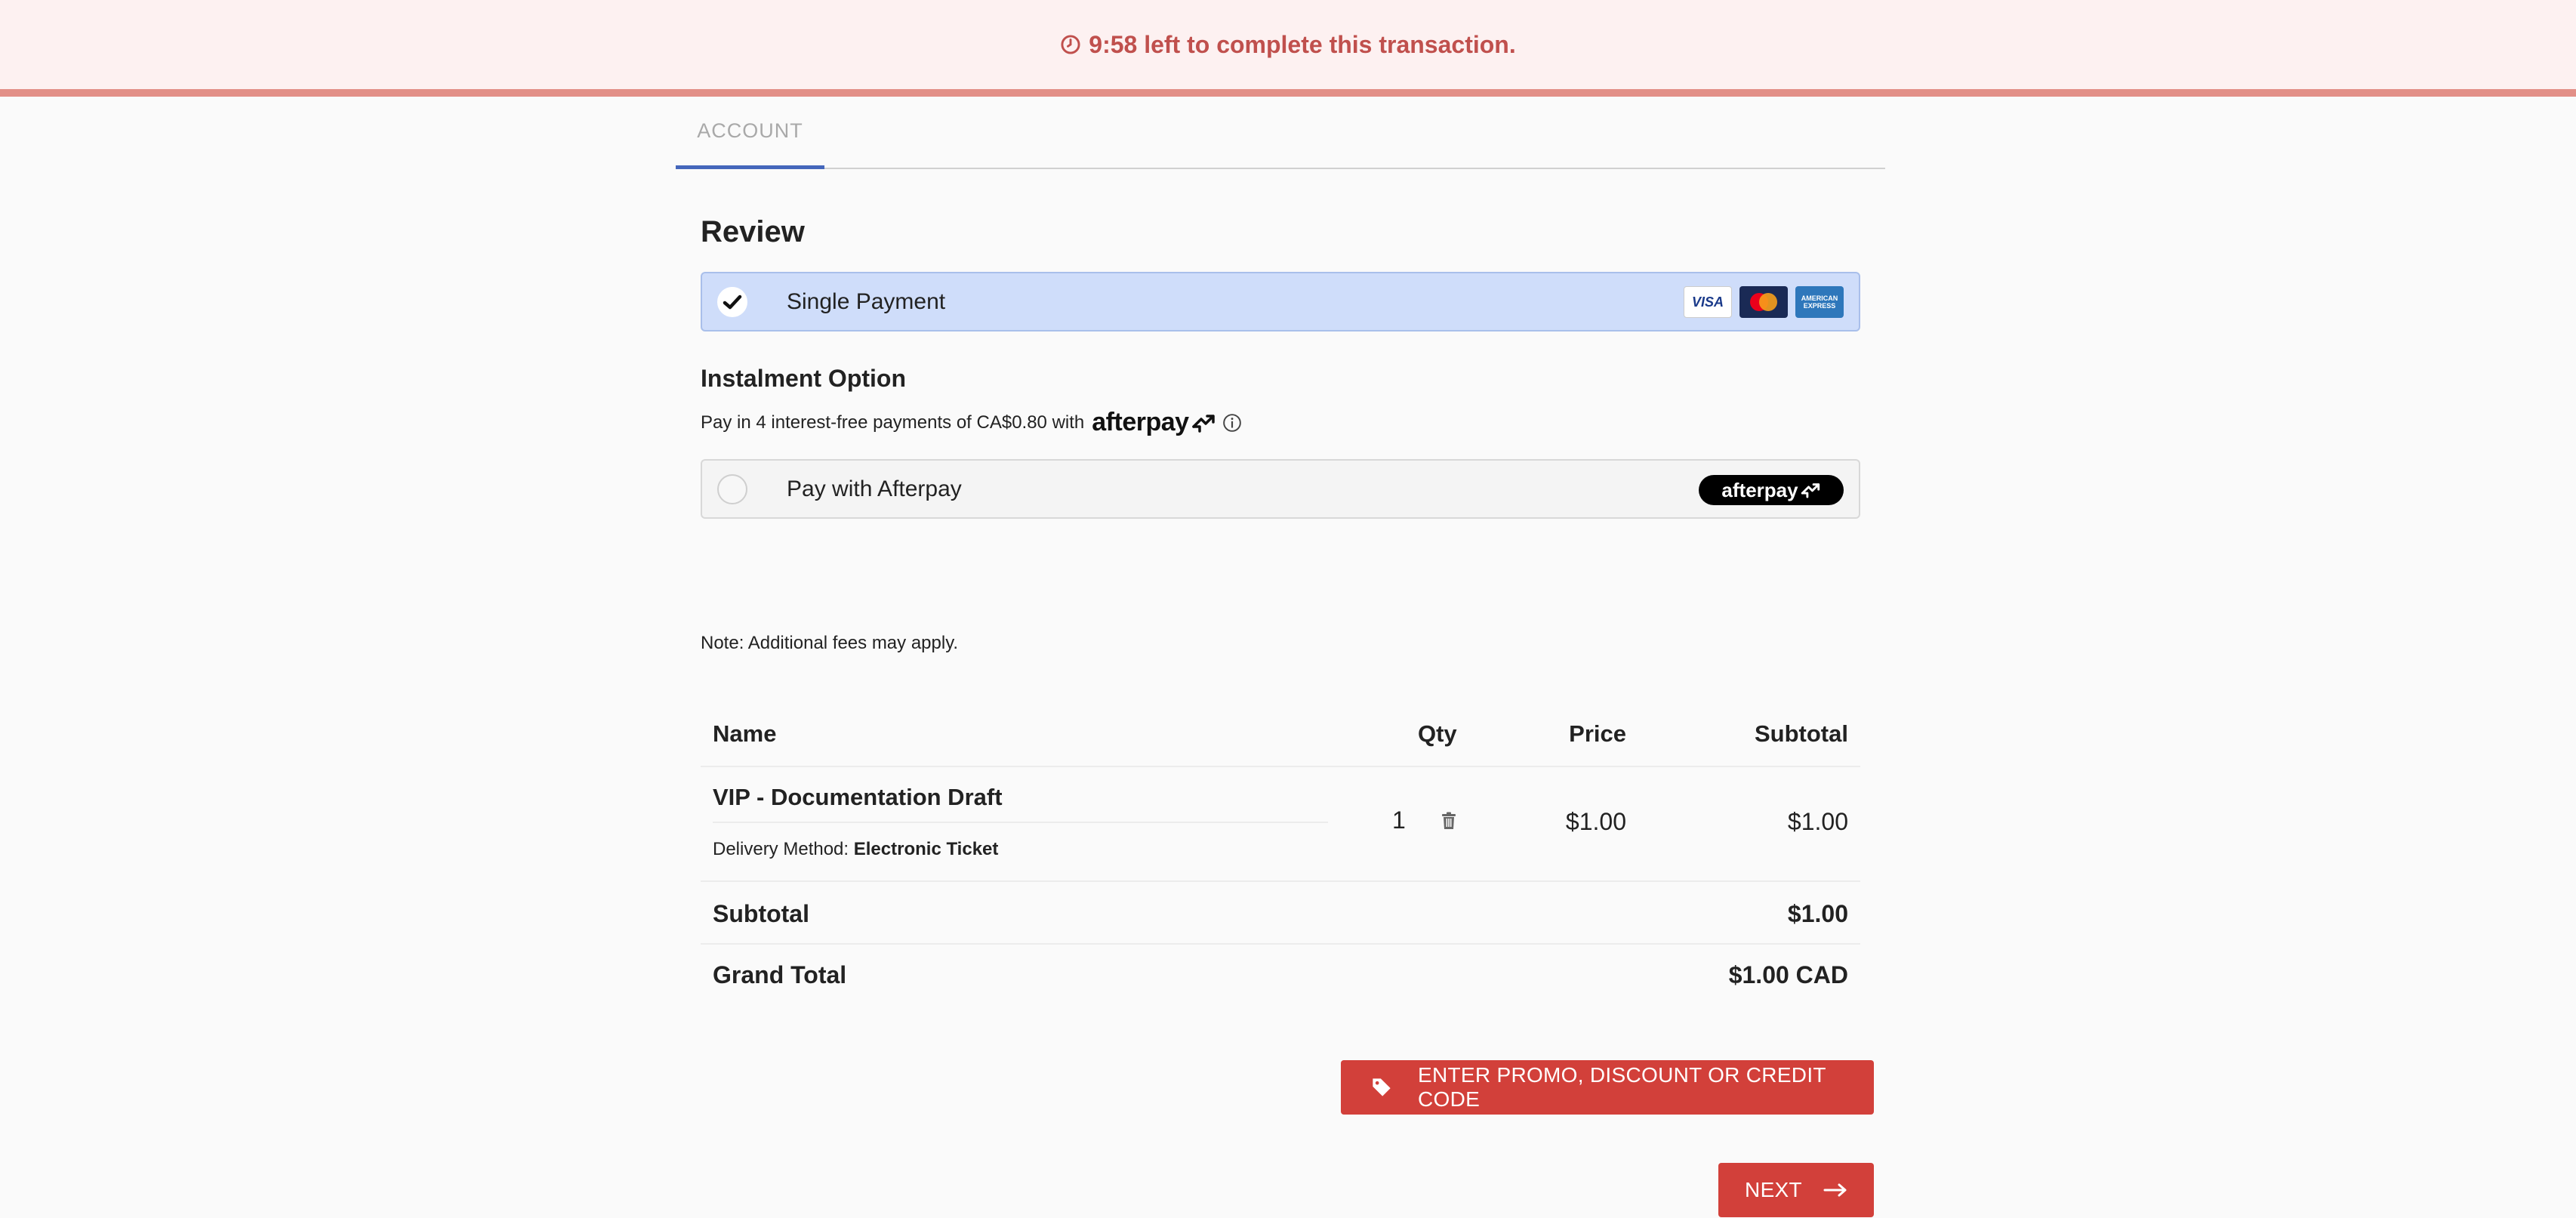 The width and height of the screenshot is (2576, 1218). What do you see at coordinates (1595, 821) in the screenshot?
I see `item-price: $1.00` at bounding box center [1595, 821].